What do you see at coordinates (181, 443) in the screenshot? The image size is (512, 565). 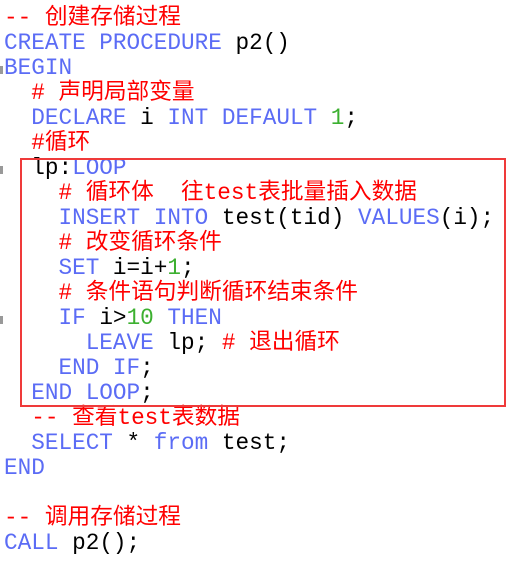 I see `code-token-kw: from` at bounding box center [181, 443].